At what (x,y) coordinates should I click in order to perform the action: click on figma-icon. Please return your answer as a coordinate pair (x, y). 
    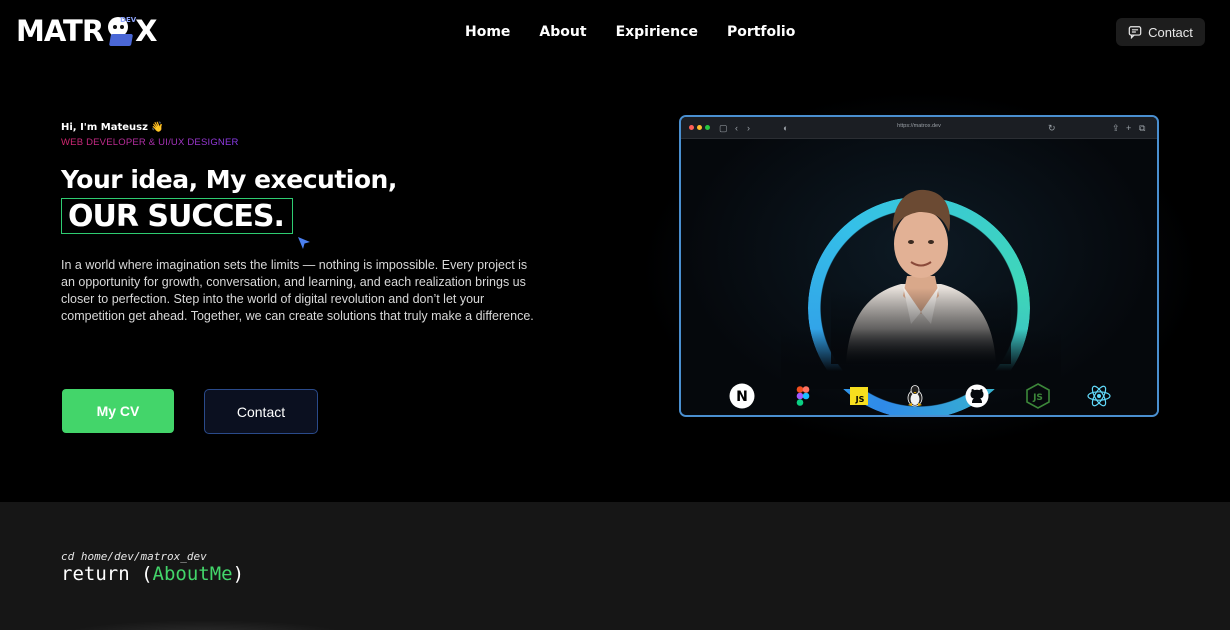
    Looking at the image, I should click on (803, 396).